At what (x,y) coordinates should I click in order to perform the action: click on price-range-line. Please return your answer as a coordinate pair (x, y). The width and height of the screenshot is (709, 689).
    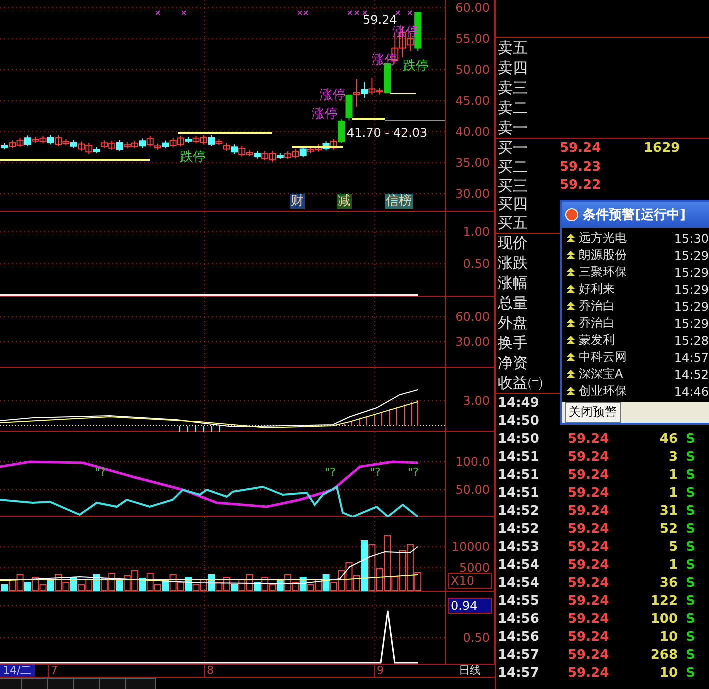
    Looking at the image, I should click on (414, 121).